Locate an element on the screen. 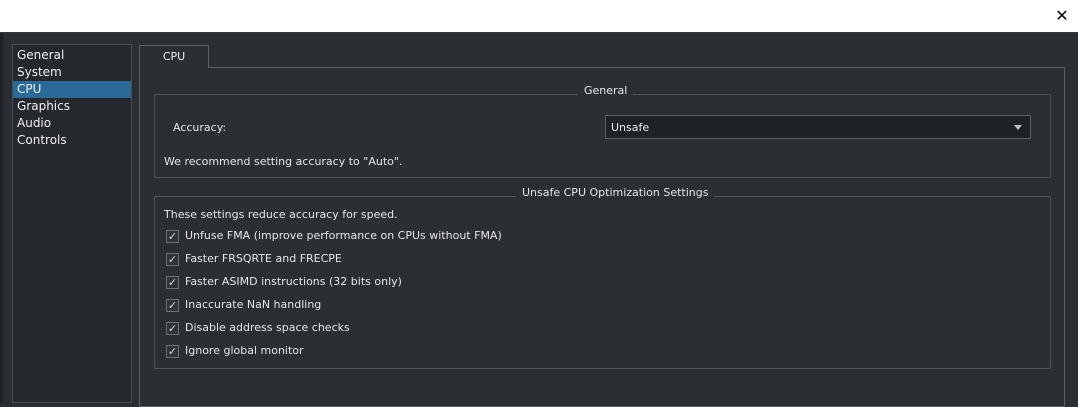 The height and width of the screenshot is (407, 1078). sidebar-item-system: System is located at coordinates (72, 72).